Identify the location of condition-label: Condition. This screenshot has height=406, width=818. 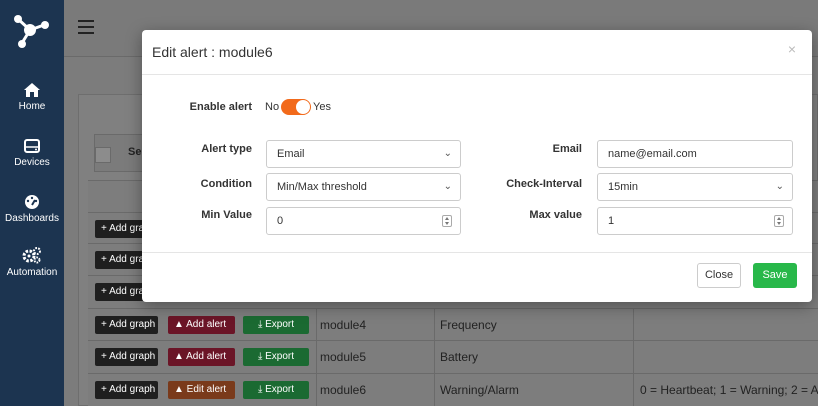
(226, 184).